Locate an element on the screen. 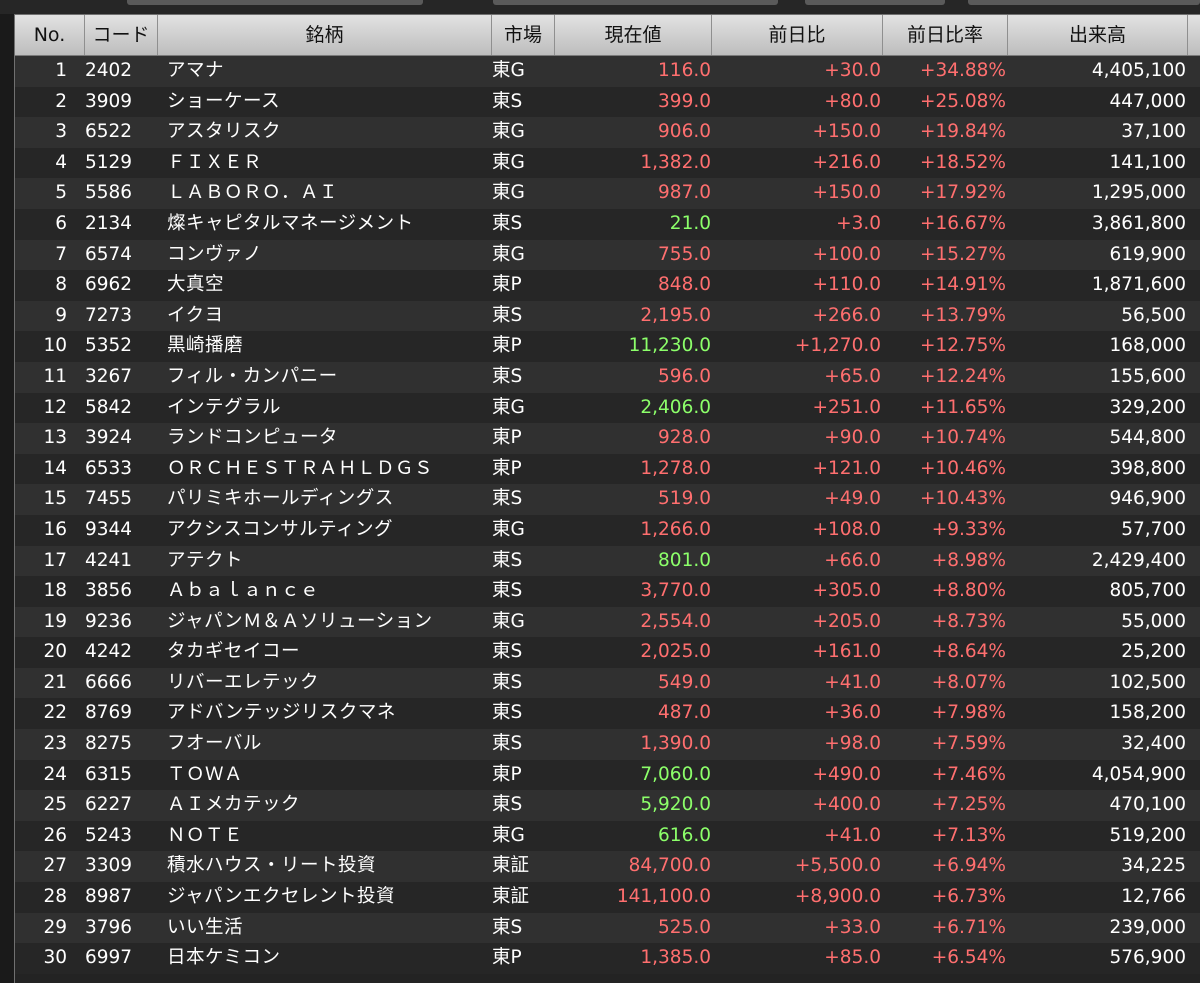  table-row: 2 3909 ショーケース 東S 399.0 +80.0 +25.08% 447,000 is located at coordinates (607, 102).